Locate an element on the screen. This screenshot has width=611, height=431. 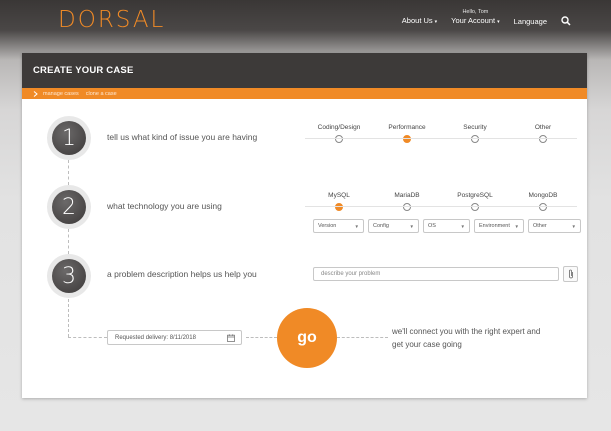
go-button: go is located at coordinates (307, 338).